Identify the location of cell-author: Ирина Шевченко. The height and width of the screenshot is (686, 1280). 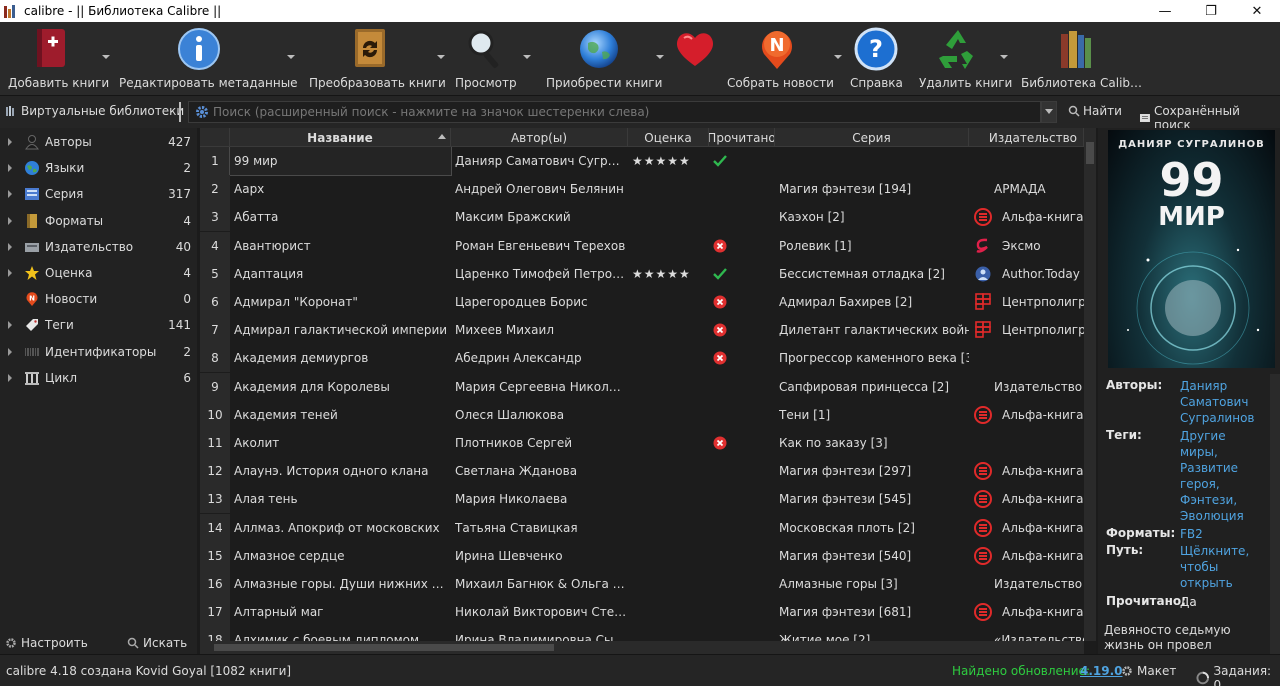
(541, 556).